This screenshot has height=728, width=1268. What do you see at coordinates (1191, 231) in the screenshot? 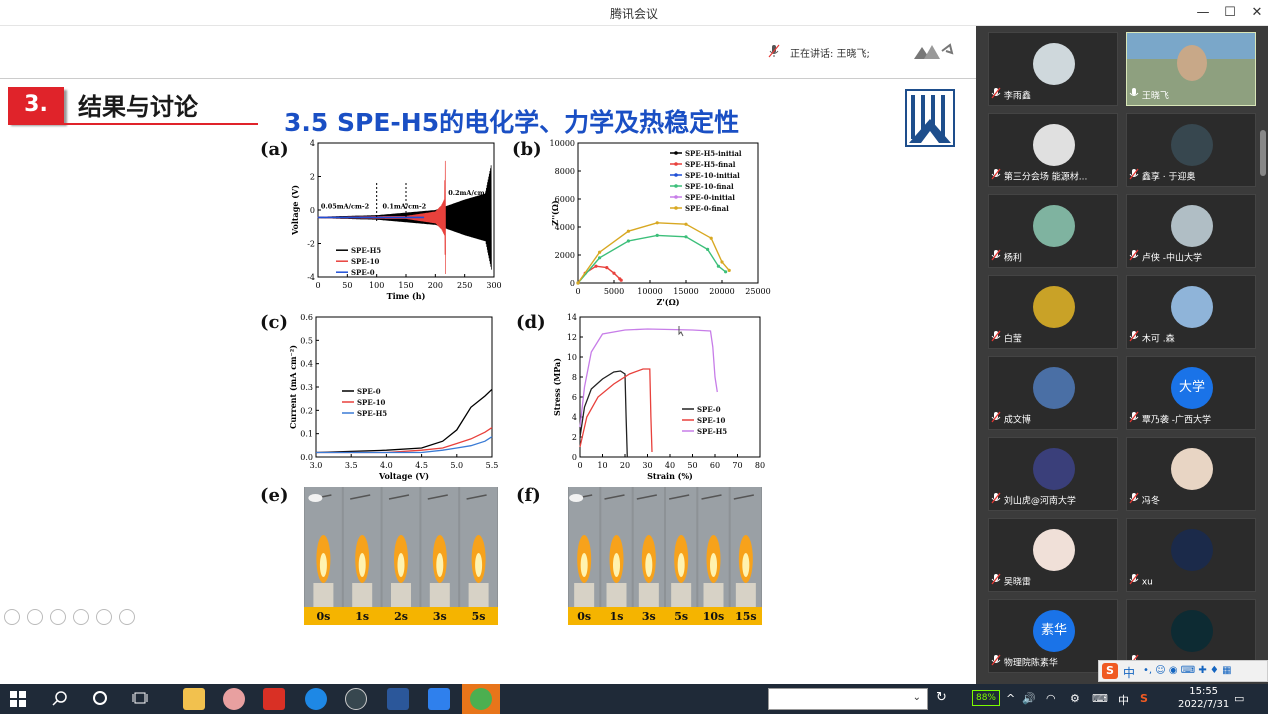
I see `participant-tile: 卢侠 -中山大学` at bounding box center [1191, 231].